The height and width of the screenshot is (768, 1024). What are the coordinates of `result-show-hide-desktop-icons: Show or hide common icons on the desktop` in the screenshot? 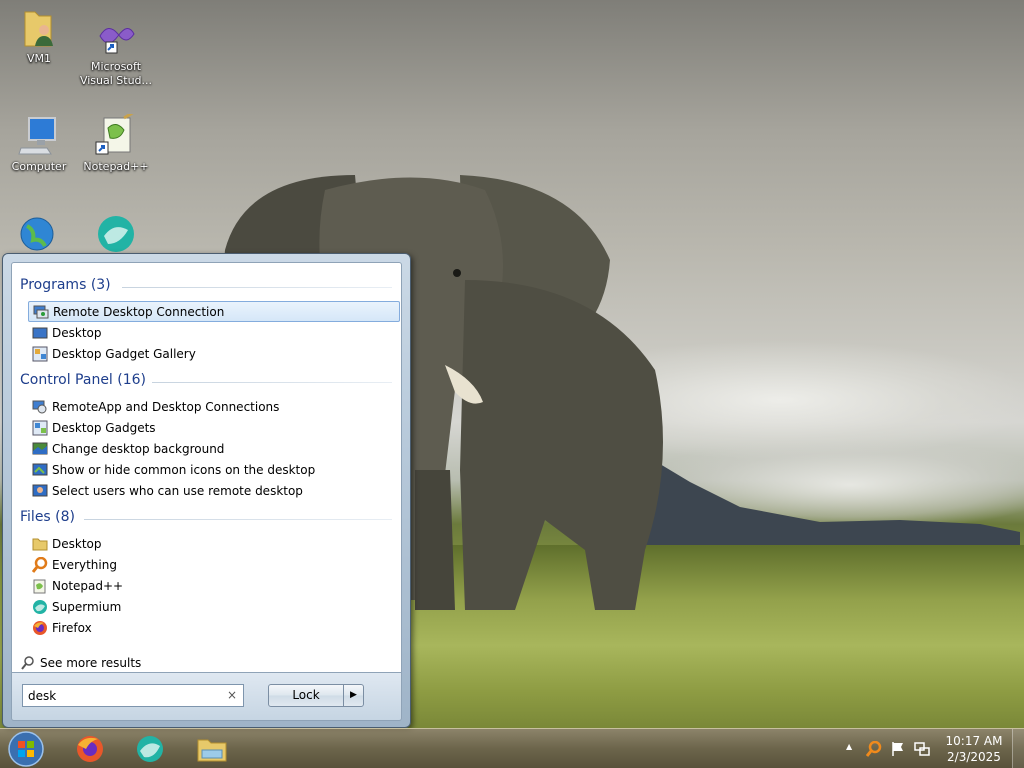 It's located at (214, 469).